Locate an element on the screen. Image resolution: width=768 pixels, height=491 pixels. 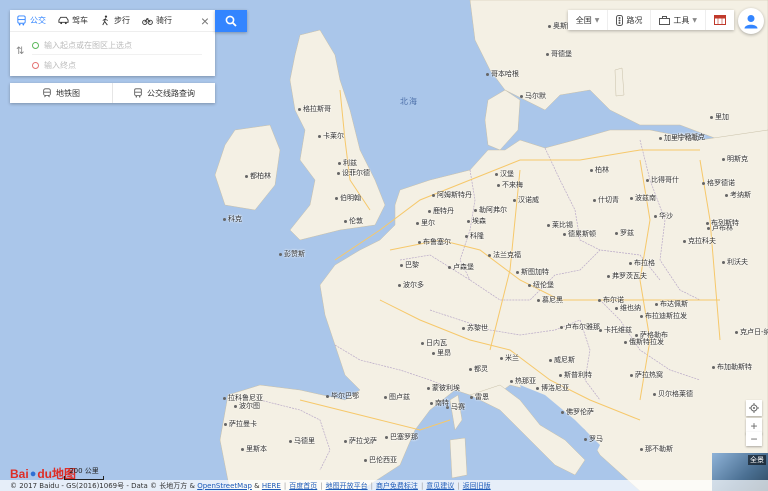
amp-text: & is located at coordinates (257, 485).